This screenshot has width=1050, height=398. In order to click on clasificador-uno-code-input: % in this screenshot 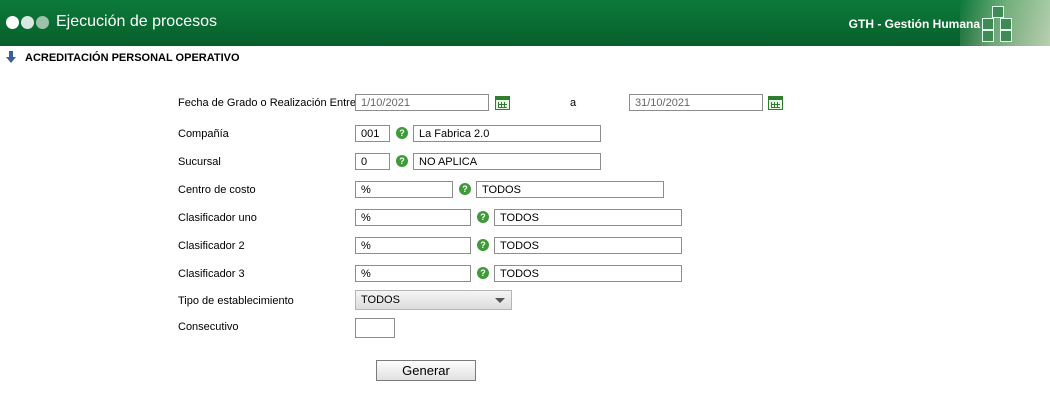, I will do `click(413, 217)`.